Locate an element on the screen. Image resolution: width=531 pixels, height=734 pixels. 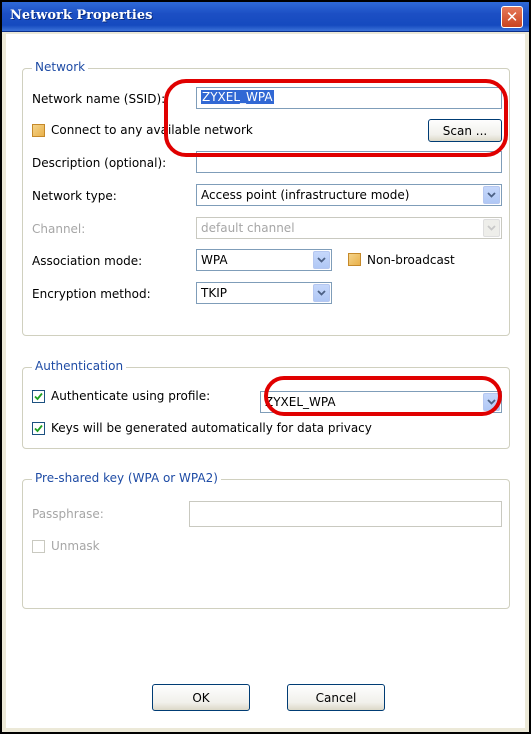
non-broadcast-checkbox is located at coordinates (354, 259).